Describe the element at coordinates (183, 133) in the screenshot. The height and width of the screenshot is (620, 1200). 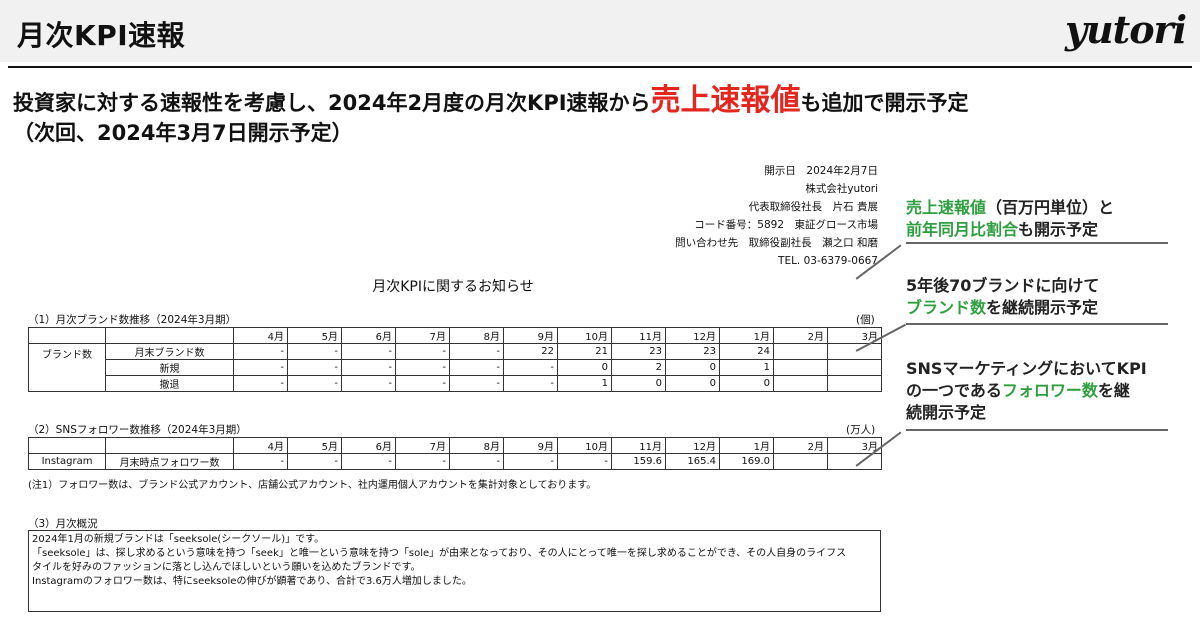
I see `headline-line2: （次回、2024年3月7日開示予定）` at that location.